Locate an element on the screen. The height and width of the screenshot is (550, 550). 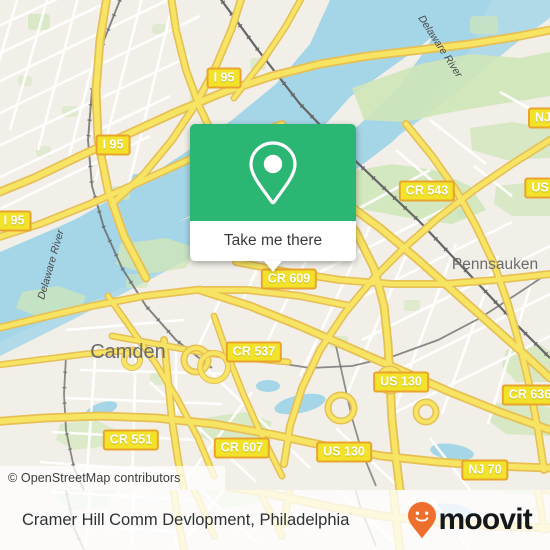
place-label-camden: Camden is located at coordinates (128, 352).